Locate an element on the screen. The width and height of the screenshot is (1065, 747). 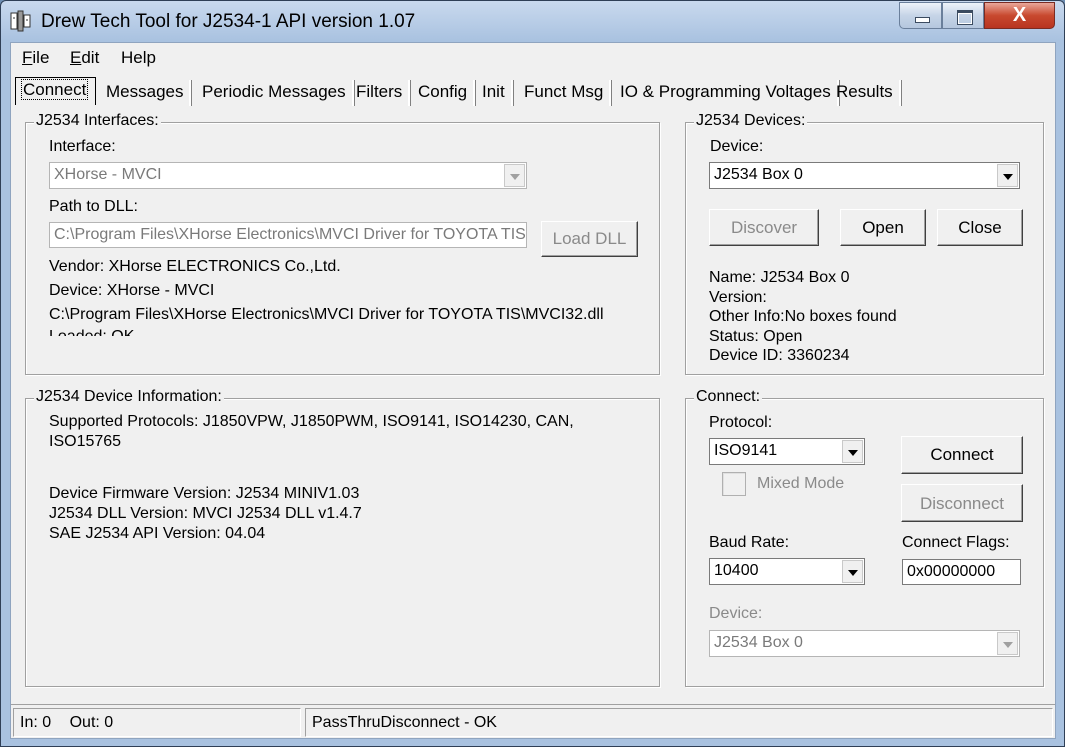
devices-group-title: J2534 Devices: is located at coordinates (751, 121).